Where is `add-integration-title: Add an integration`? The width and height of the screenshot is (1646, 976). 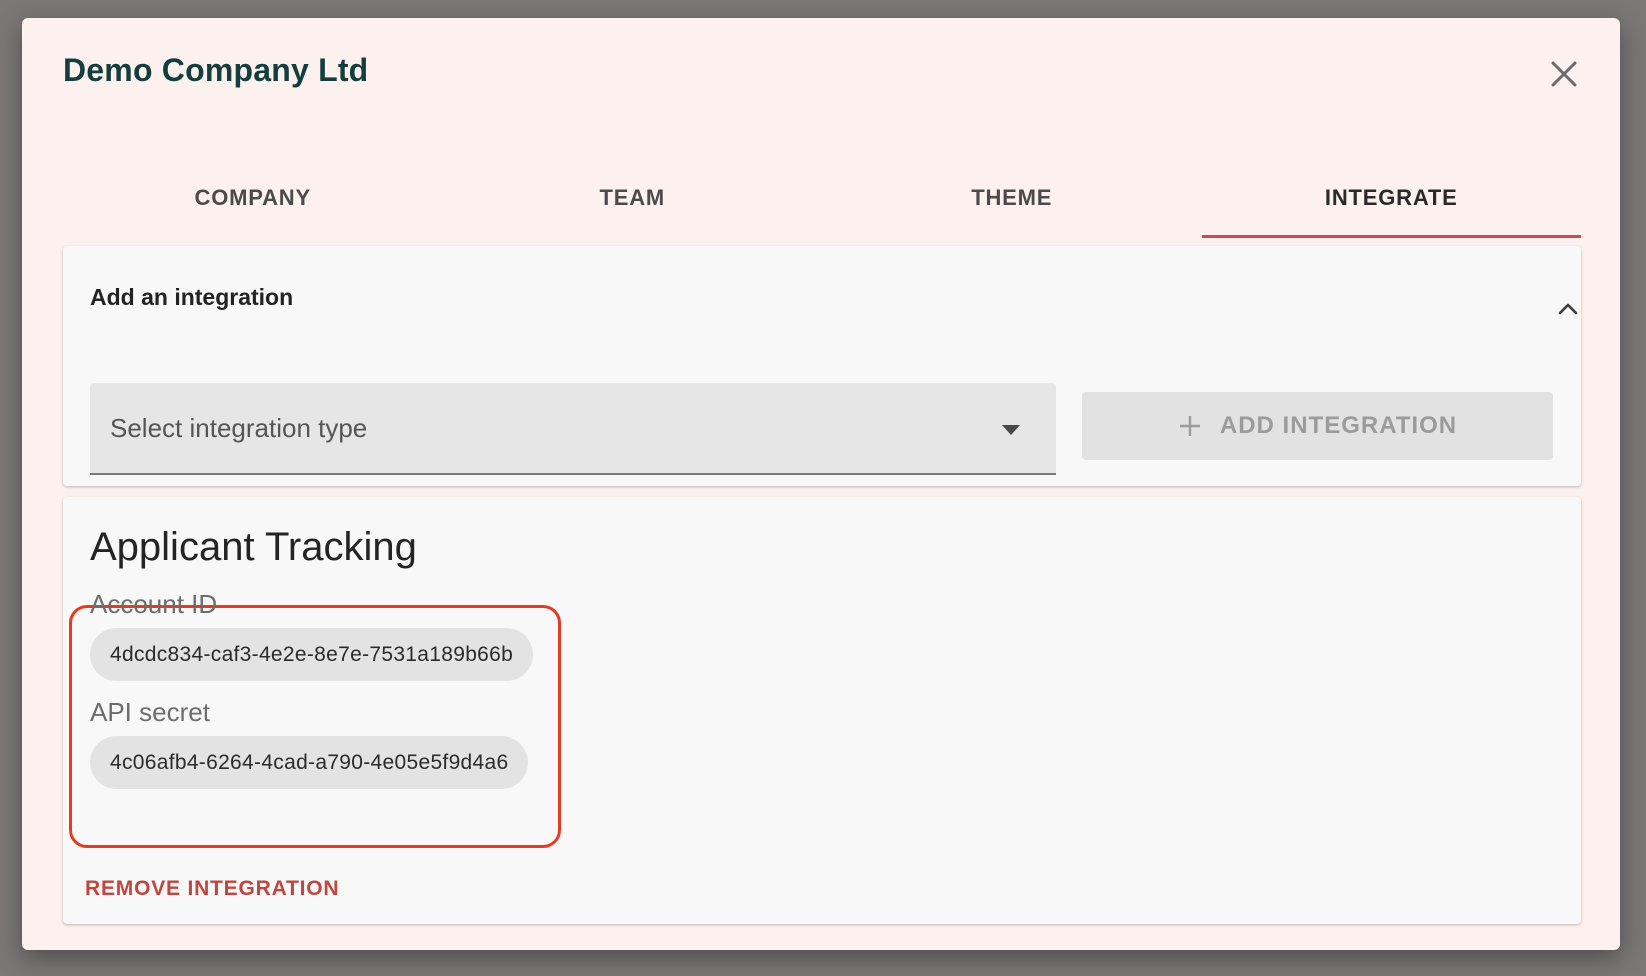 add-integration-title: Add an integration is located at coordinates (192, 297).